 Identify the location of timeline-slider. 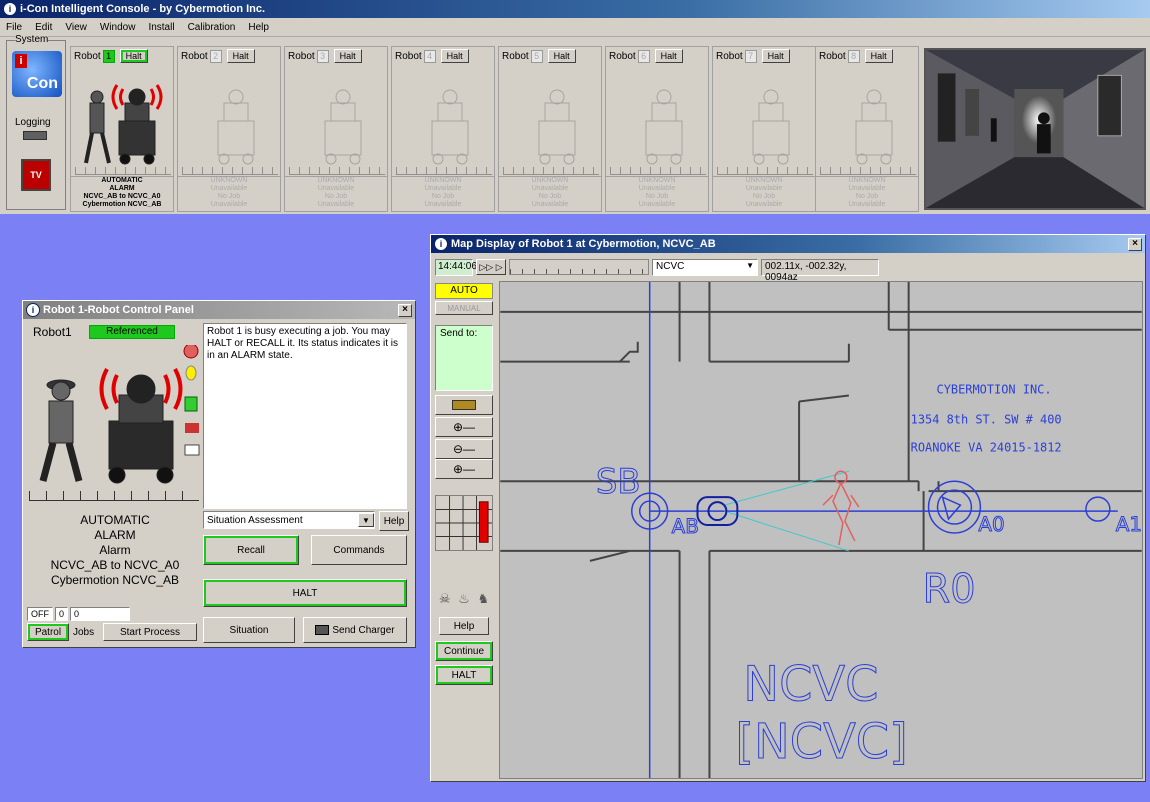
(579, 267).